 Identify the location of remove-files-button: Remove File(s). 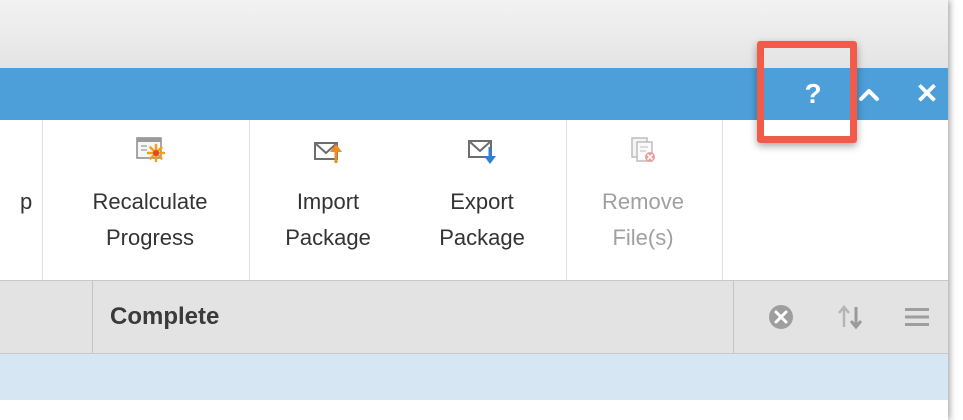
(643, 200).